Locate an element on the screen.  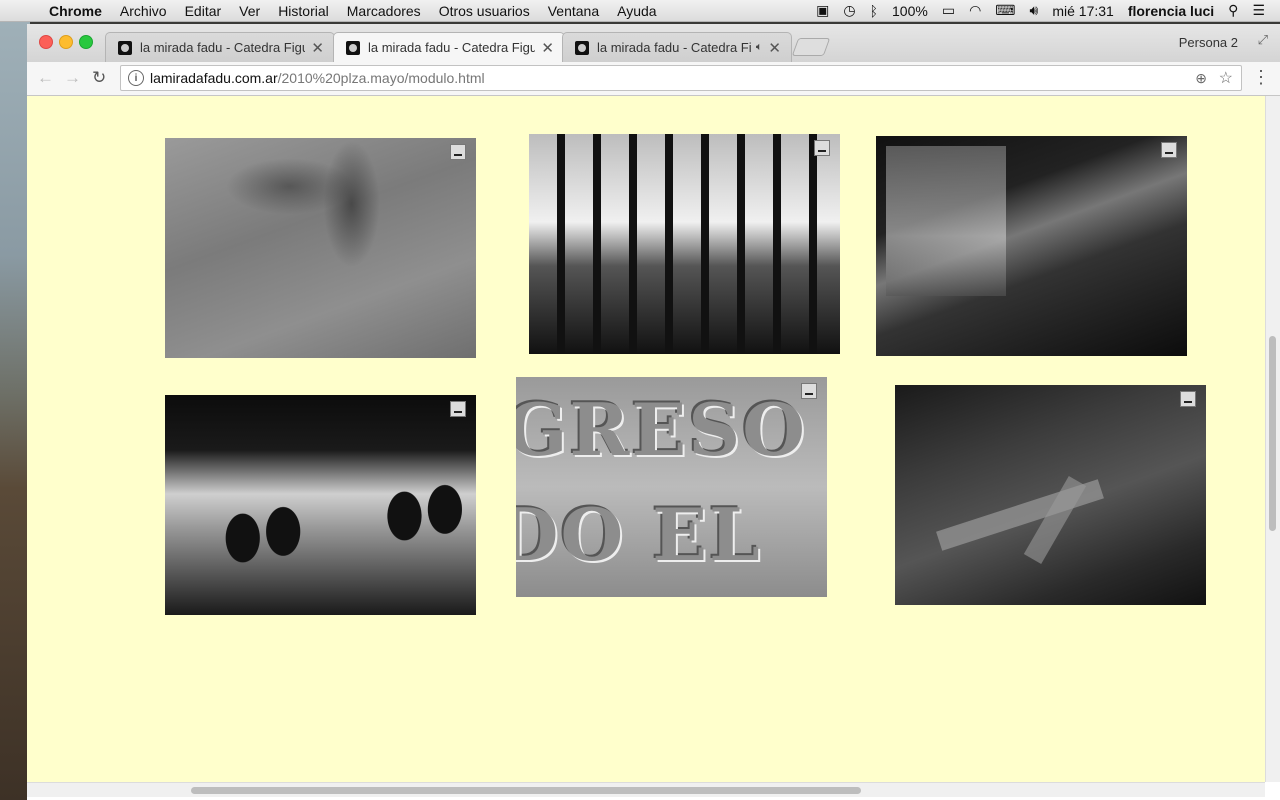
forward-arrow-icon: → is located at coordinates (72, 78).